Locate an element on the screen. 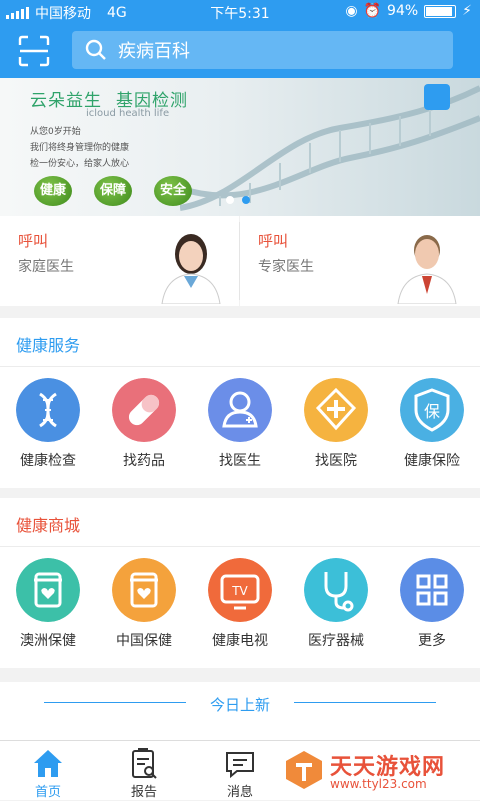 This screenshot has width=480, height=801. grid-item-label: 中国保健 is located at coordinates (144, 641).